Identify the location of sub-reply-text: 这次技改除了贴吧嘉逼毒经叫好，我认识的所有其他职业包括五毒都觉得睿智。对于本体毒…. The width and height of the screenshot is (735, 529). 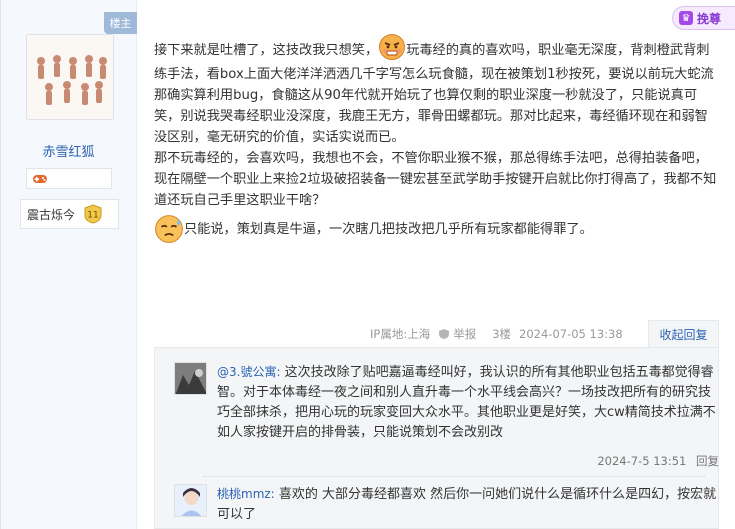
(466, 402).